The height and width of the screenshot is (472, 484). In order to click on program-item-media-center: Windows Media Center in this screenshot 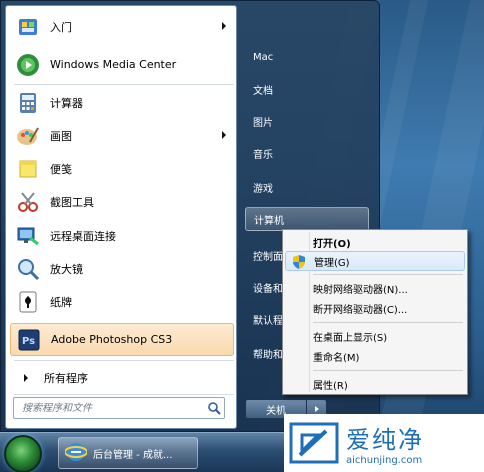, I will do `click(122, 64)`.